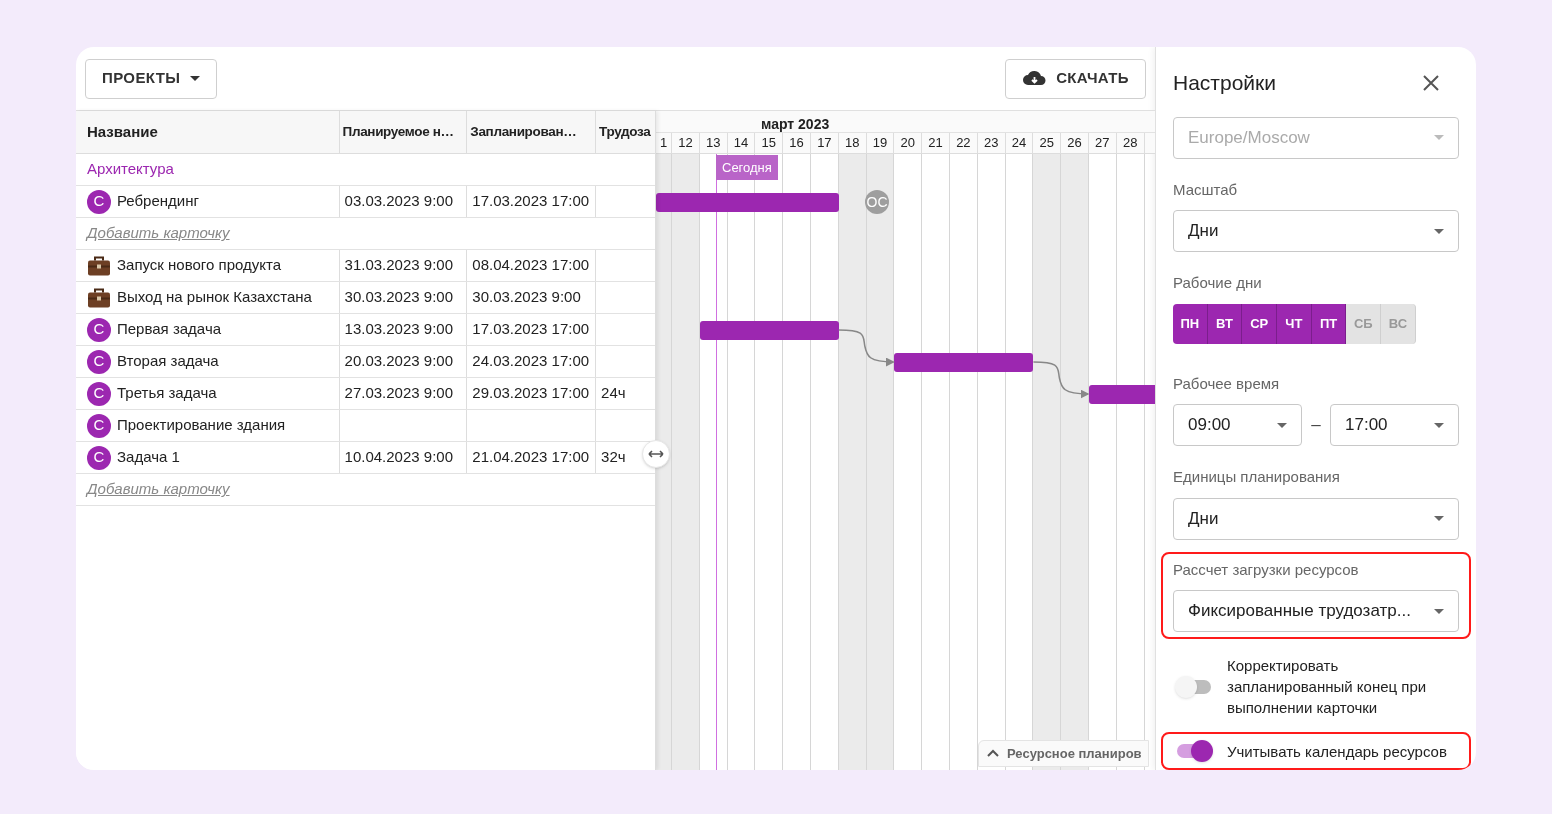 The width and height of the screenshot is (1552, 814). What do you see at coordinates (531, 393) in the screenshot?
I see `table-cell-text: 29.03.2023 17:00` at bounding box center [531, 393].